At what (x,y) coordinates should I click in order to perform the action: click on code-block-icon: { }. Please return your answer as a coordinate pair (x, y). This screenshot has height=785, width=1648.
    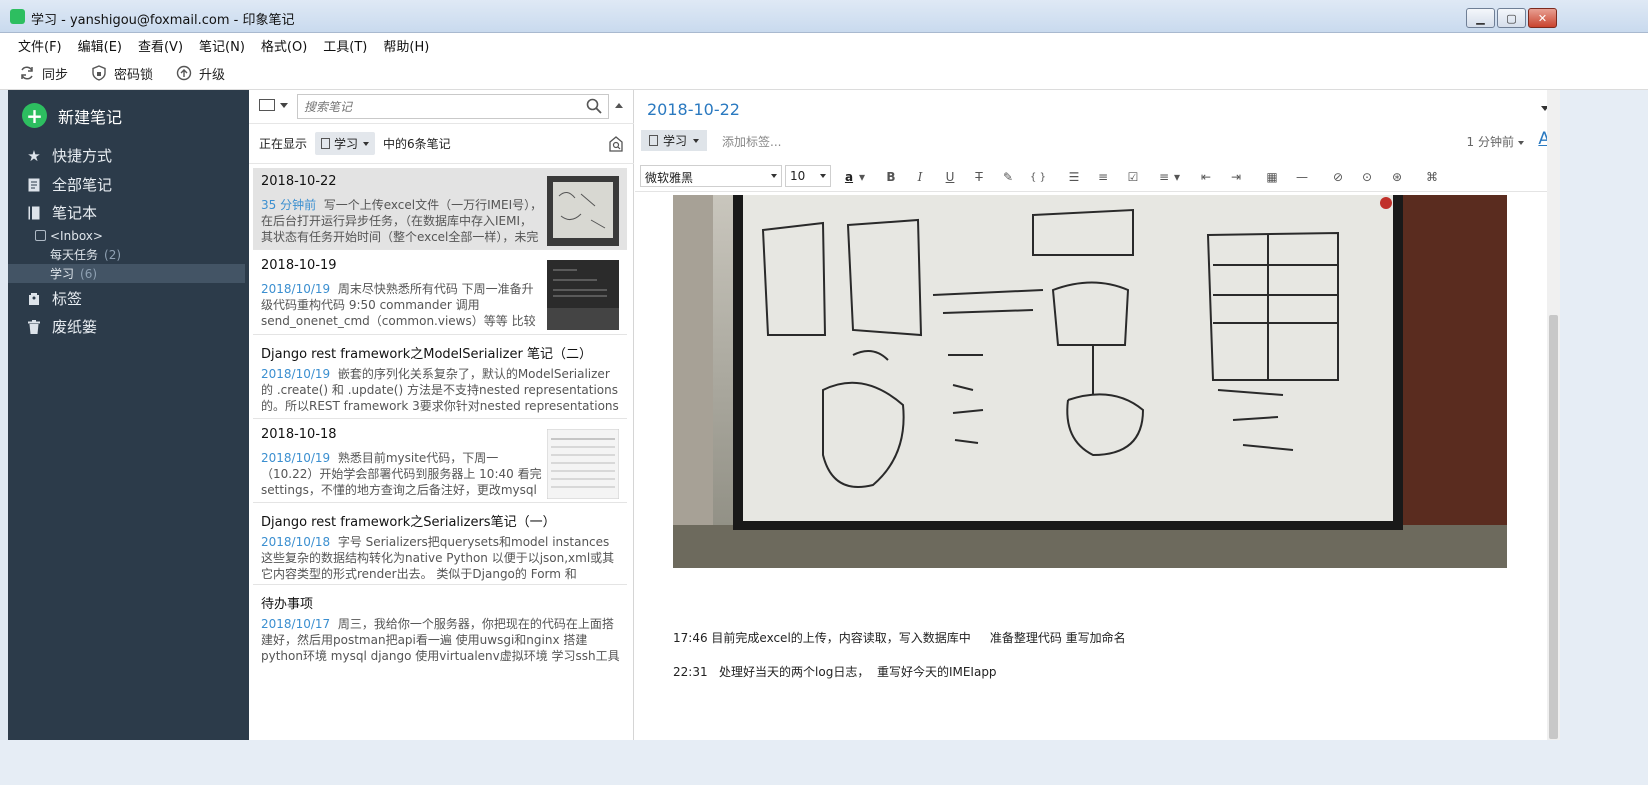
    Looking at the image, I should click on (1038, 177).